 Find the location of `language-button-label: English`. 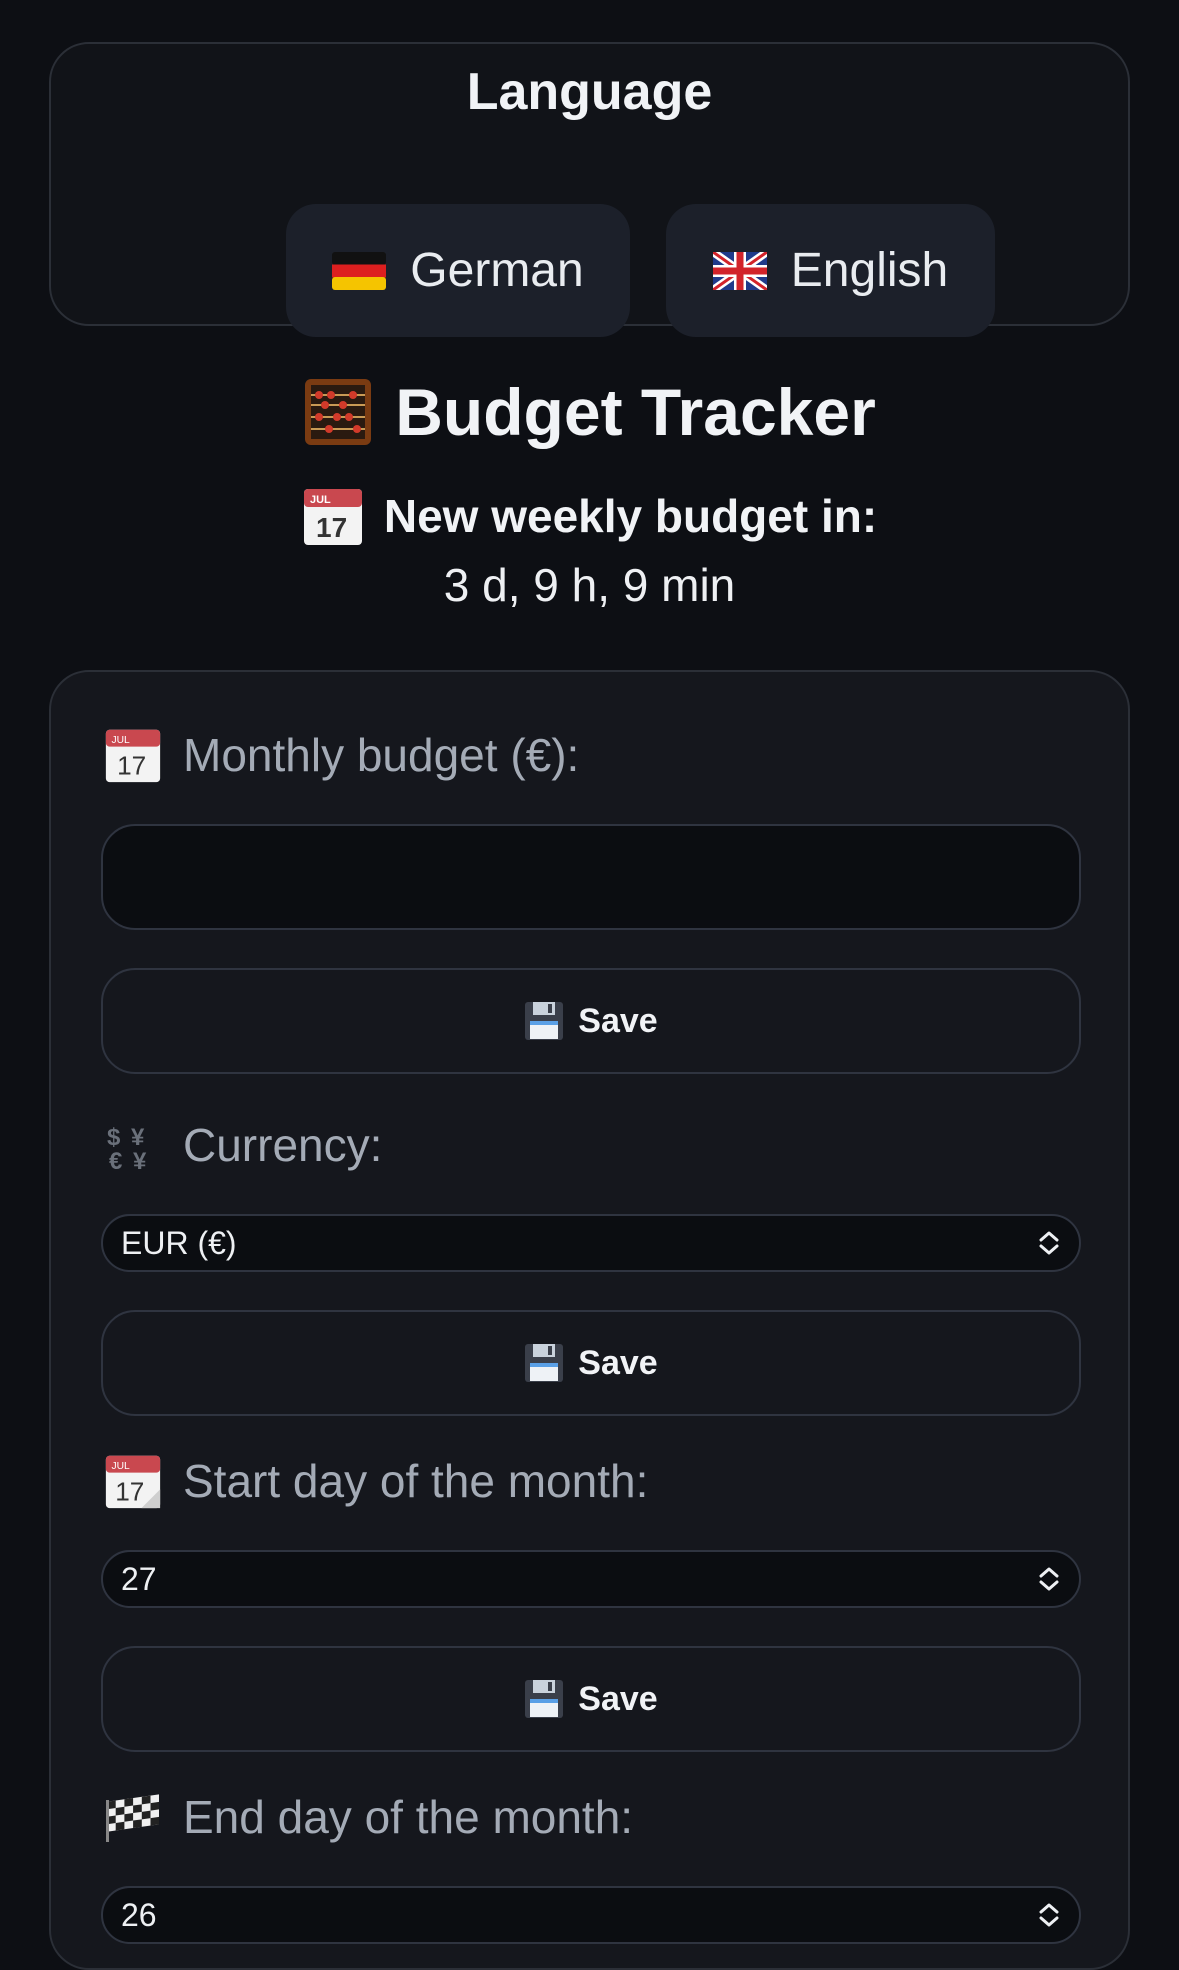

language-button-label: English is located at coordinates (869, 270).